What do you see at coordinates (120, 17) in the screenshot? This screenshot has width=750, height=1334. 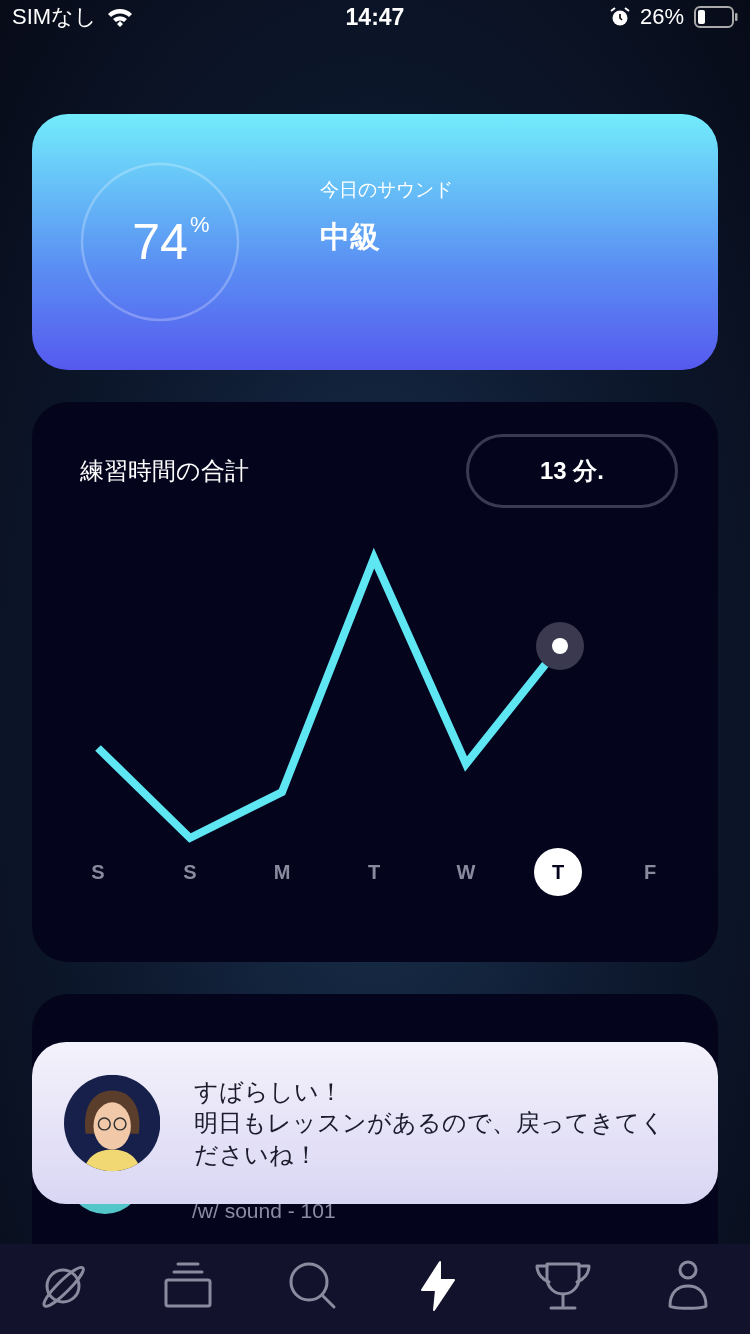 I see `wifi-icon` at bounding box center [120, 17].